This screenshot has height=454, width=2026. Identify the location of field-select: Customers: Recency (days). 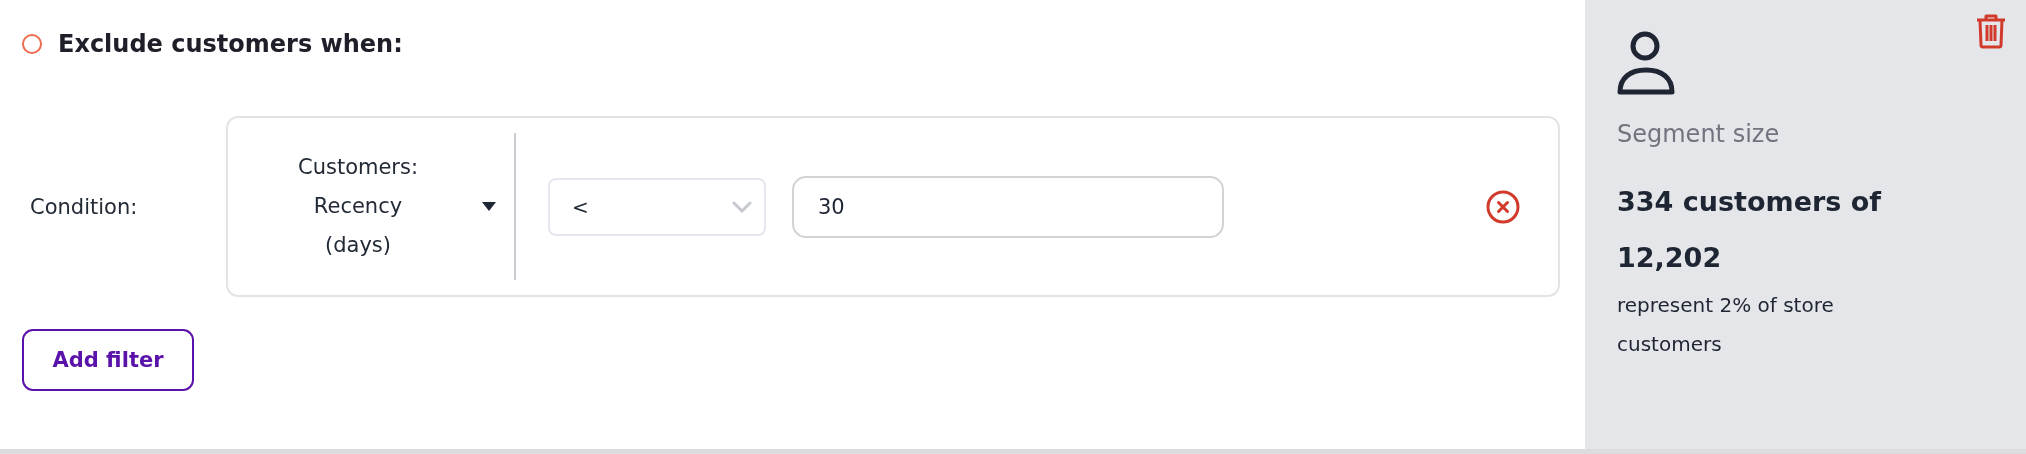
(372, 206).